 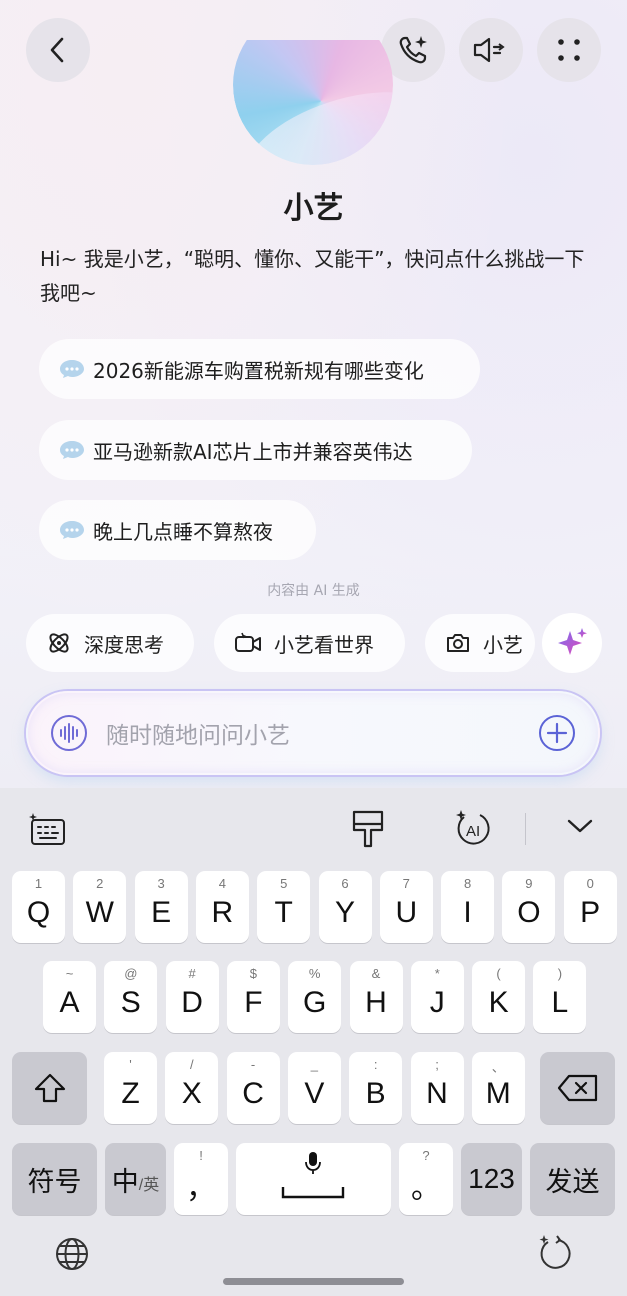 I want to click on key-d: # D, so click(x=192, y=997).